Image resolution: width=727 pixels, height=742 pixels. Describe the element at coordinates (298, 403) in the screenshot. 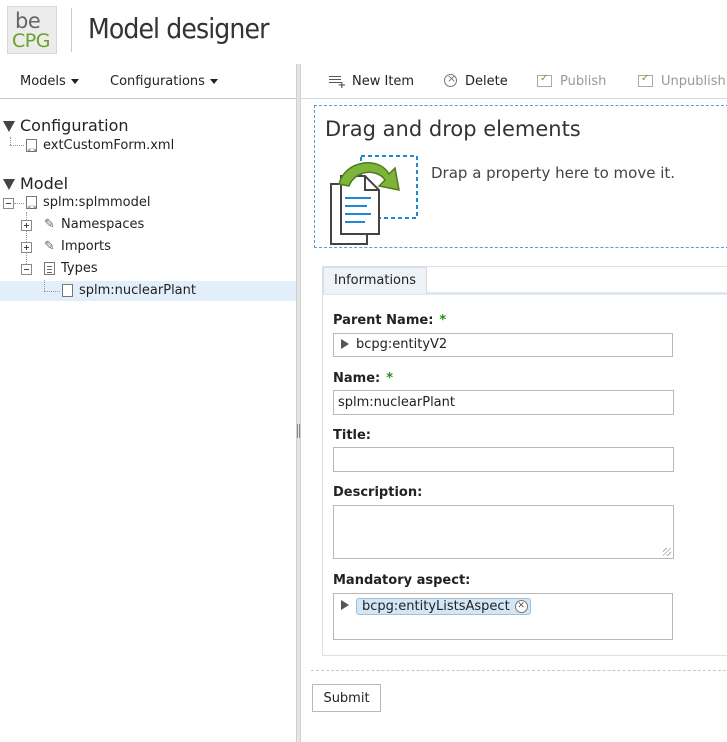

I see `panel-splitter` at that location.